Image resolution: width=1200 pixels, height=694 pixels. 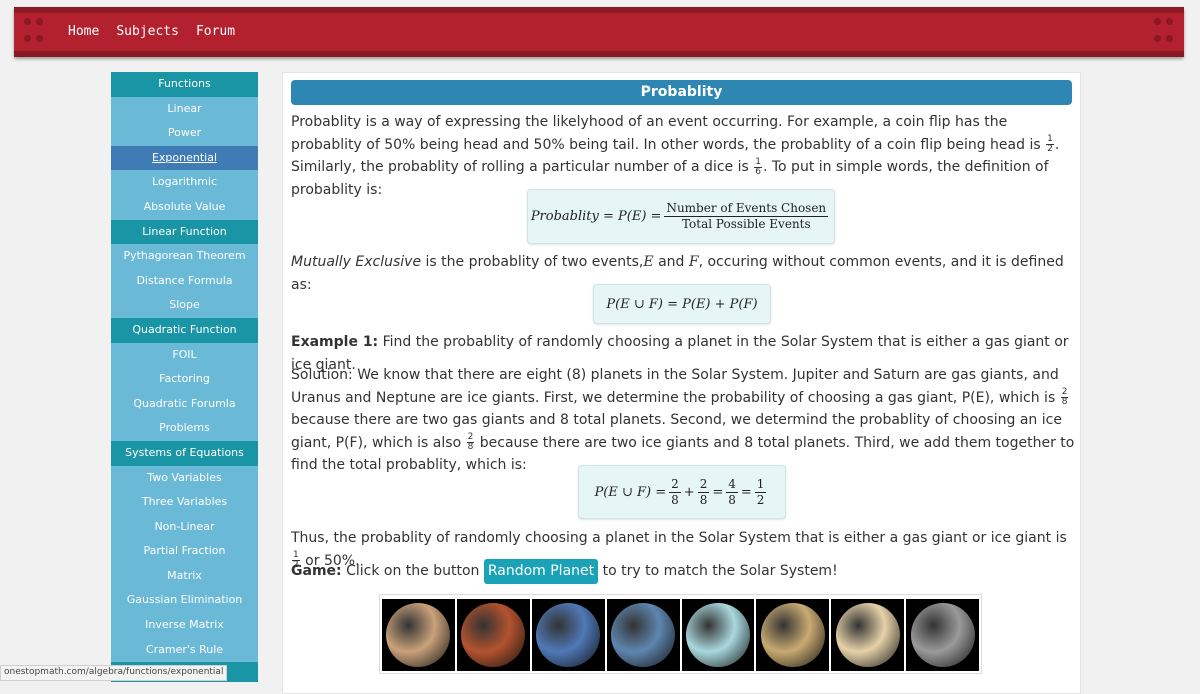 What do you see at coordinates (184, 478) in the screenshot?
I see `sidebar-item-two-variables: Two Variables` at bounding box center [184, 478].